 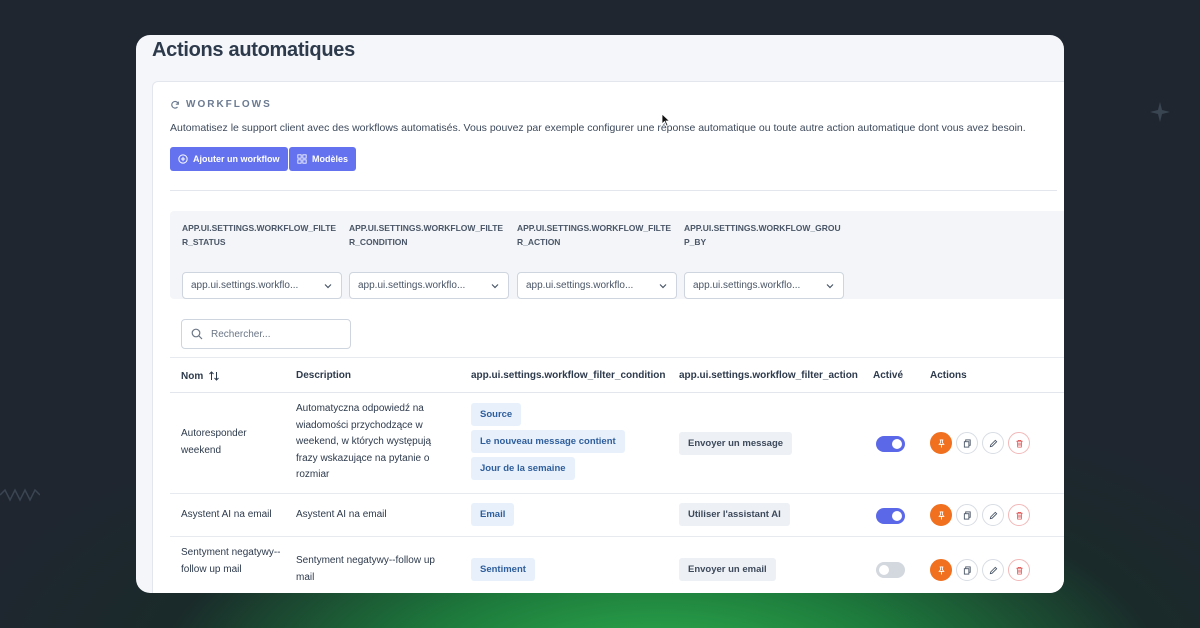 I want to click on filter-status-label: APP.UI.SETTINGS.WORKFLOW_FILTER_STATUS, so click(x=259, y=235).